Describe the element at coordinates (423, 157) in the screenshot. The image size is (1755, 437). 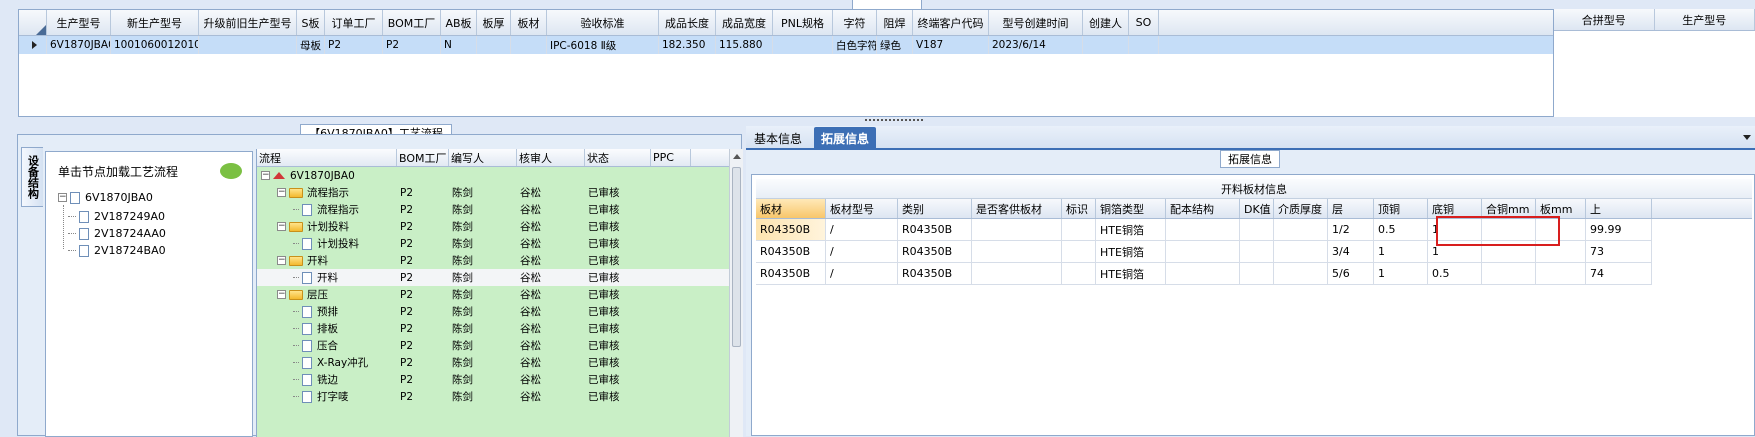
I see `flow-column-header: BOM工厂` at that location.